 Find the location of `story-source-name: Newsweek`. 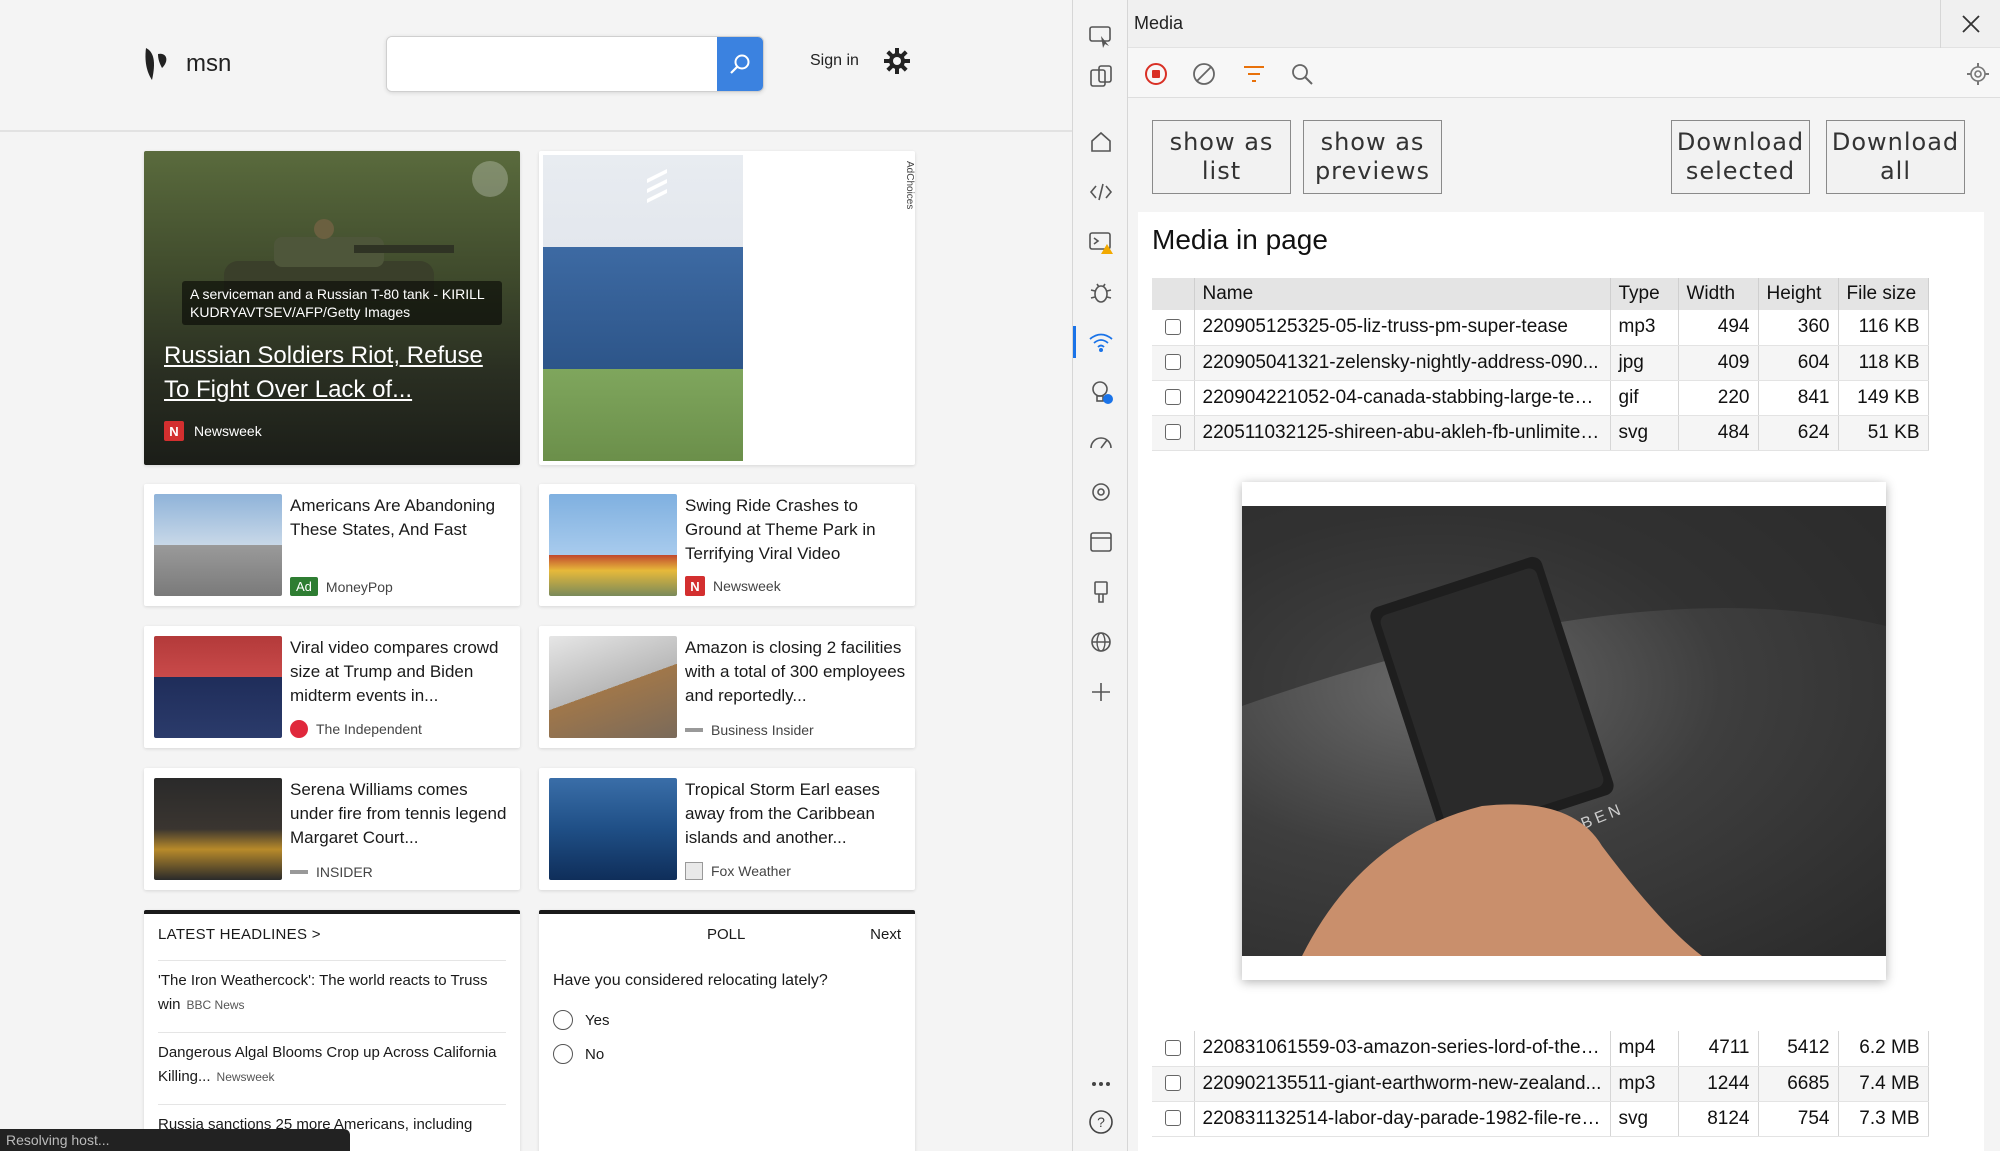

story-source-name: Newsweek is located at coordinates (747, 586).